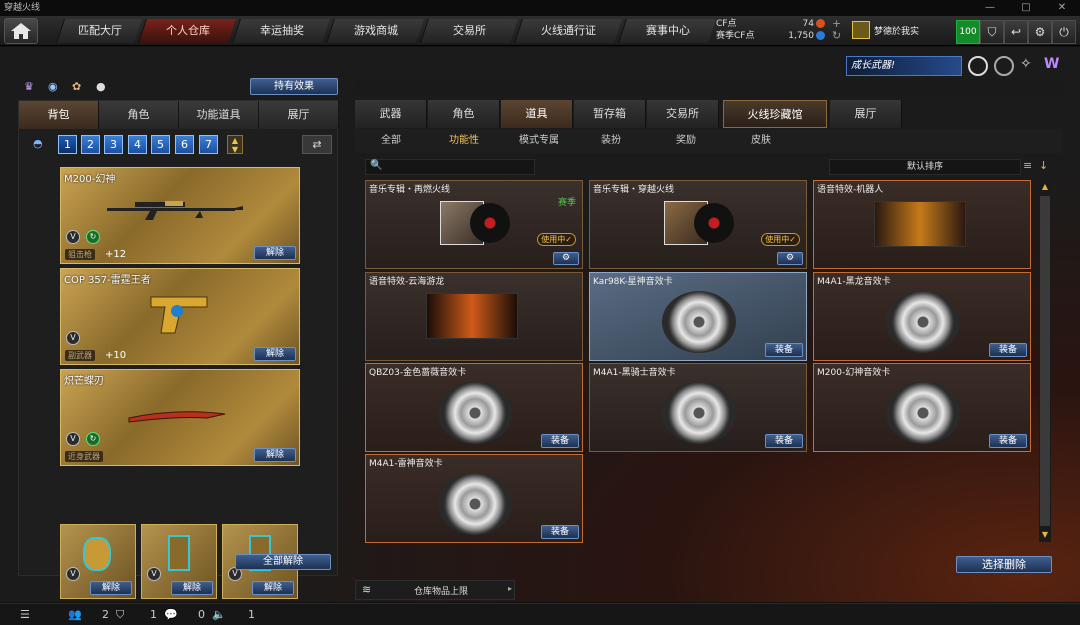 The height and width of the screenshot is (625, 1080). What do you see at coordinates (40, 144) in the screenshot?
I see `helmet-icon: ◓` at bounding box center [40, 144].